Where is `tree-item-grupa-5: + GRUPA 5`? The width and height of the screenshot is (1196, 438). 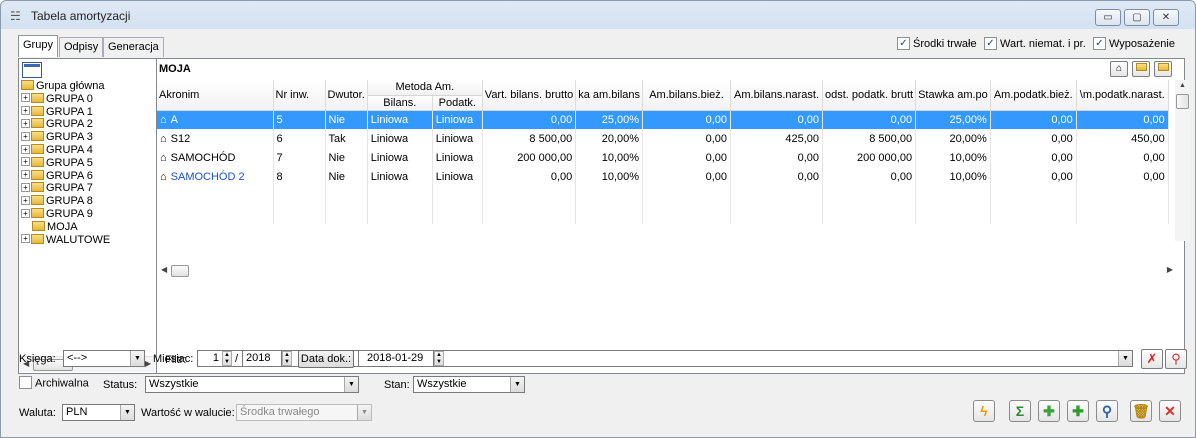 tree-item-grupa-5: + GRUPA 5 is located at coordinates (65, 163).